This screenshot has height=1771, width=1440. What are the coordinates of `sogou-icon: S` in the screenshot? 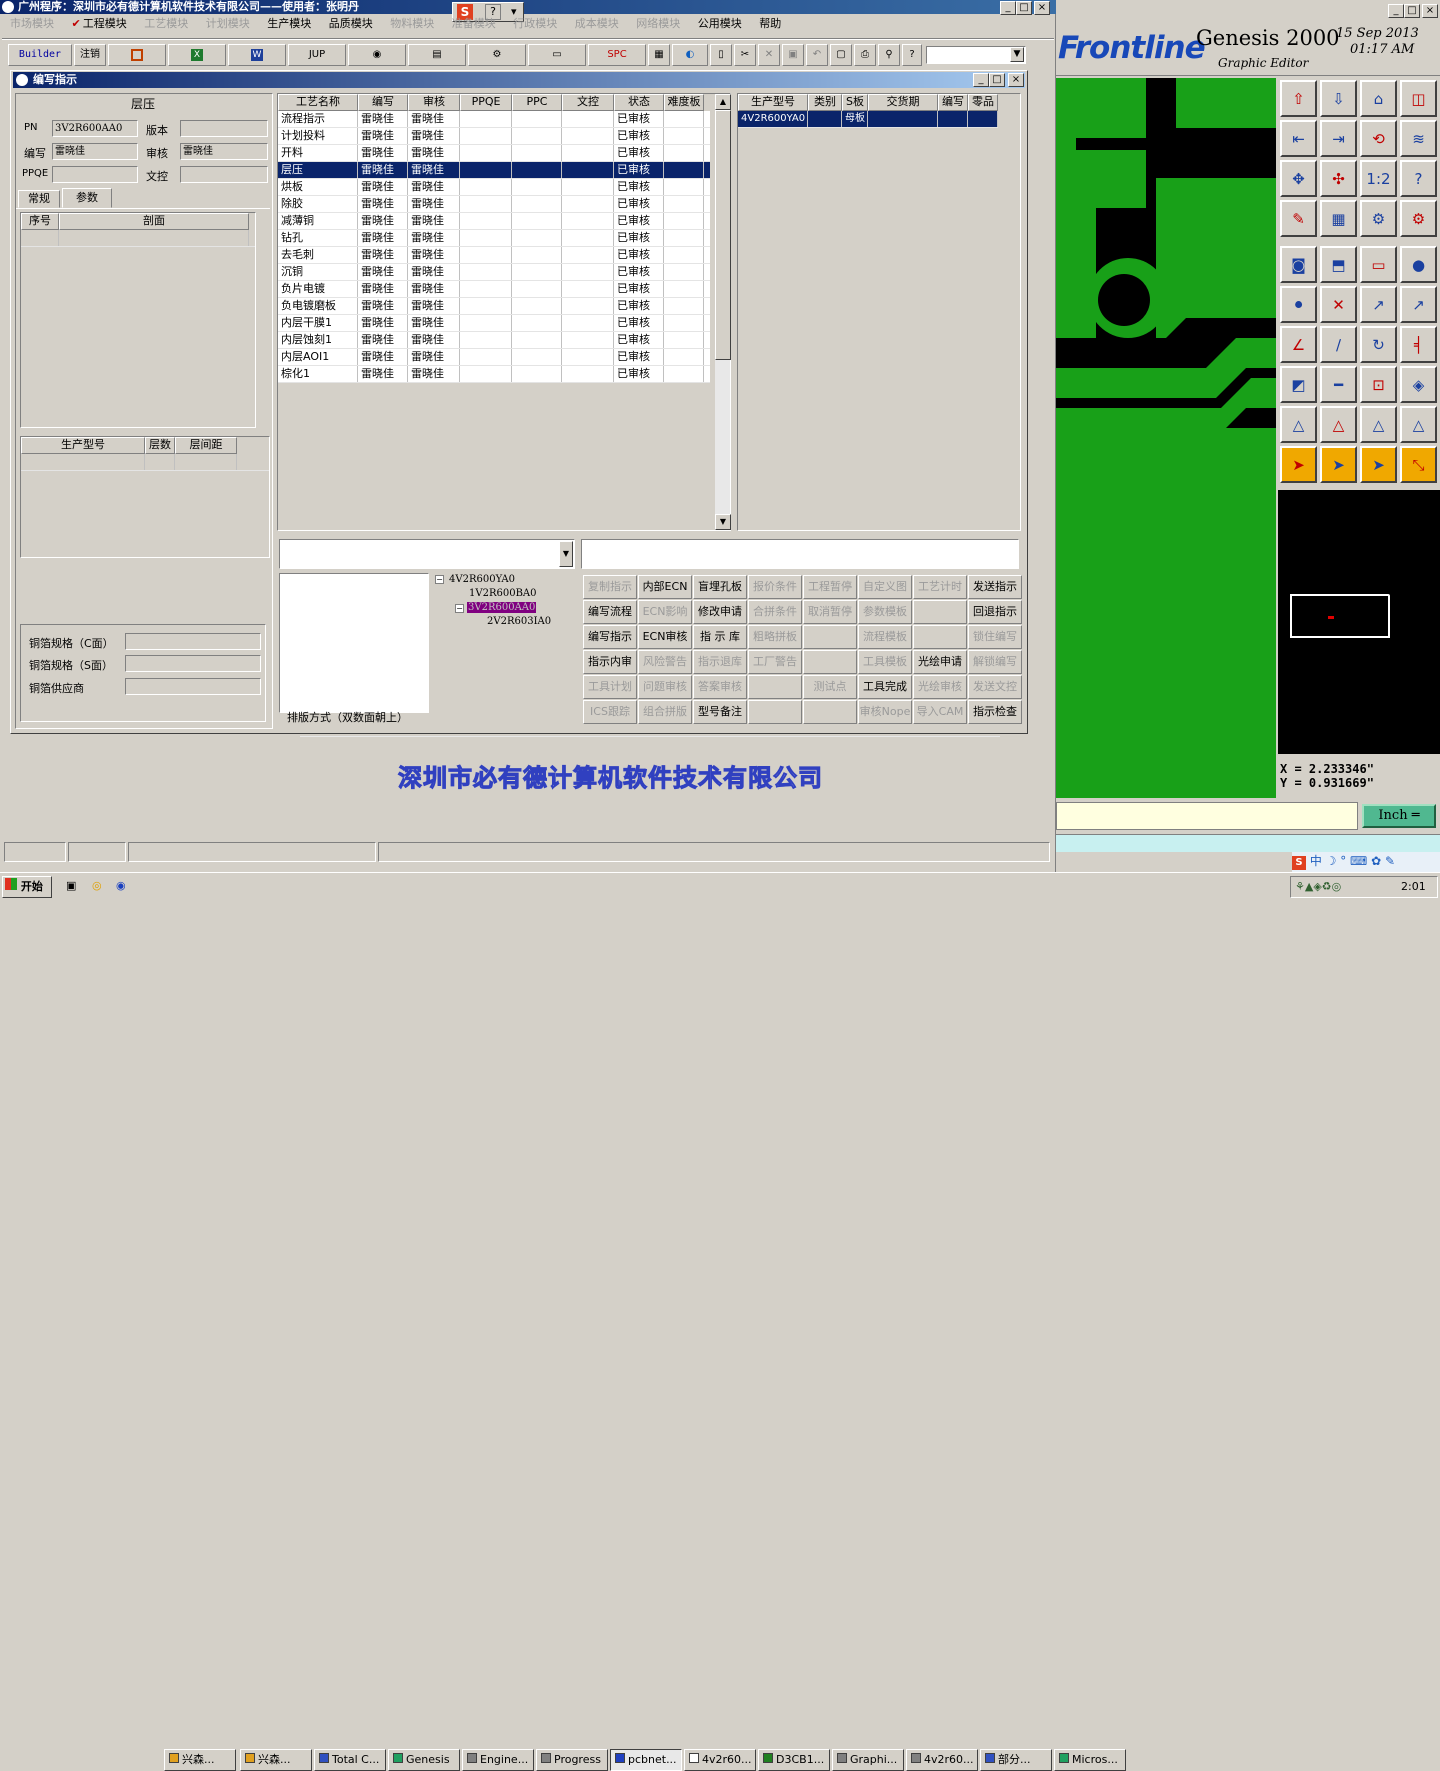 It's located at (1299, 863).